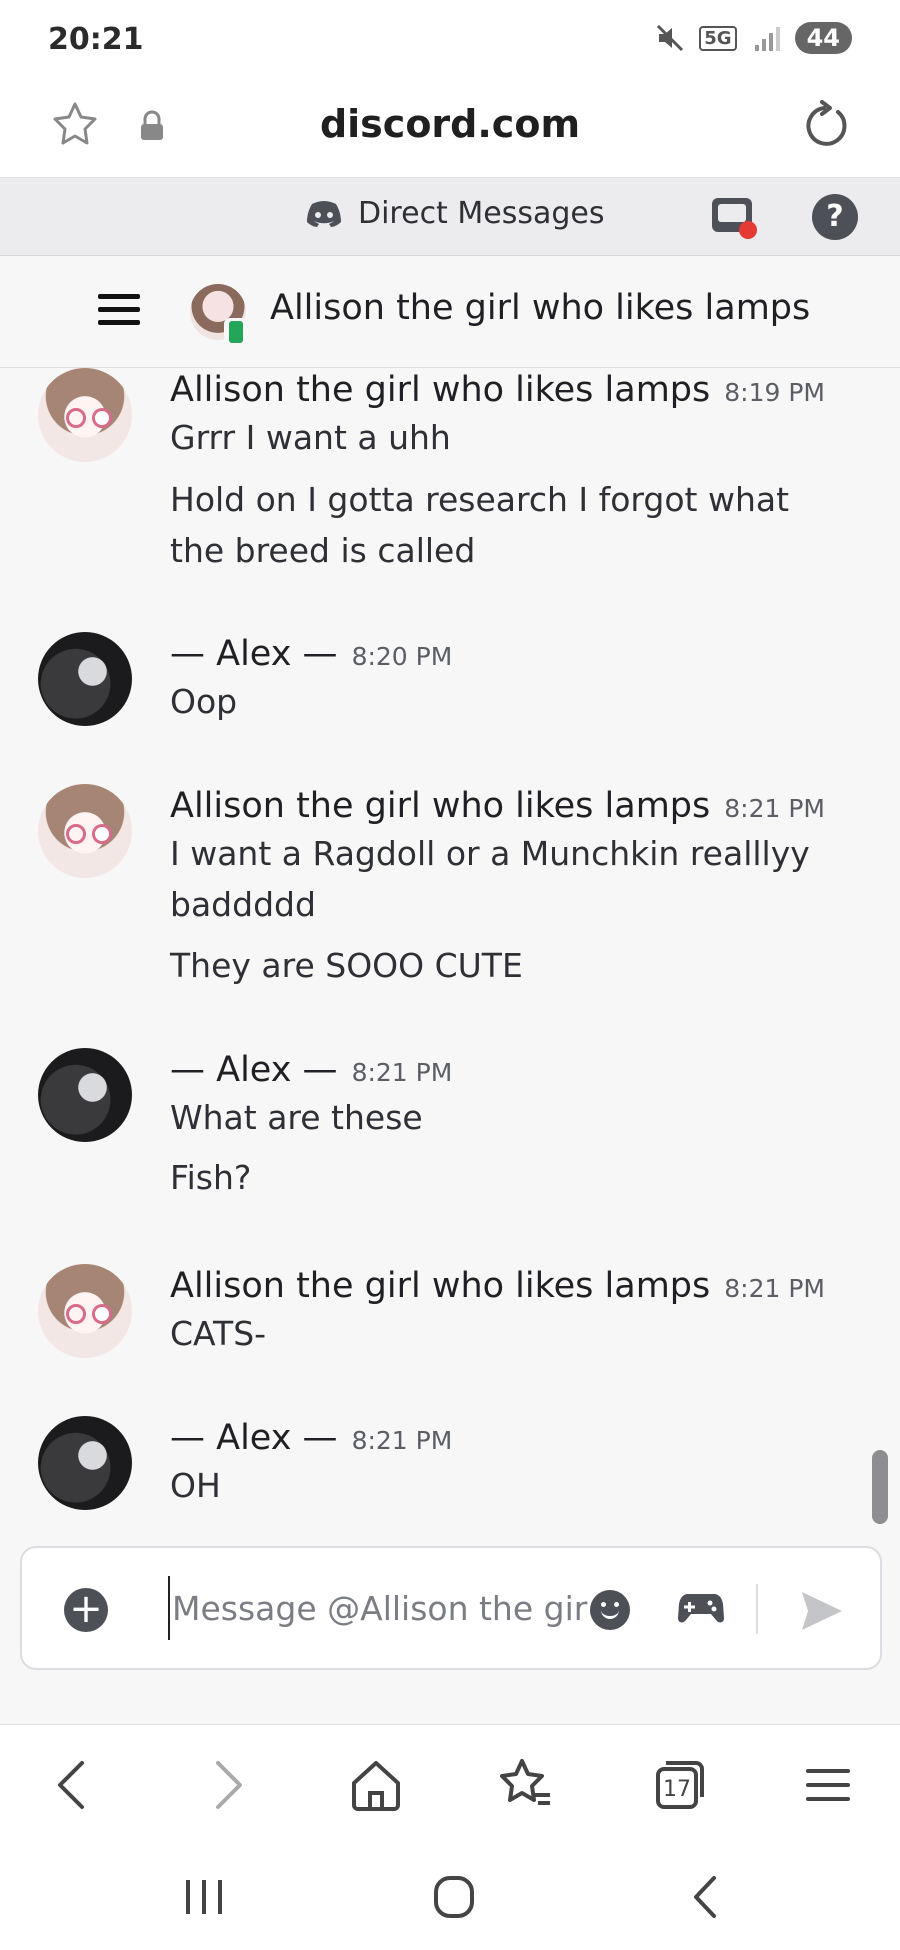 The height and width of the screenshot is (1950, 900). I want to click on message-text: CATS-, so click(218, 1333).